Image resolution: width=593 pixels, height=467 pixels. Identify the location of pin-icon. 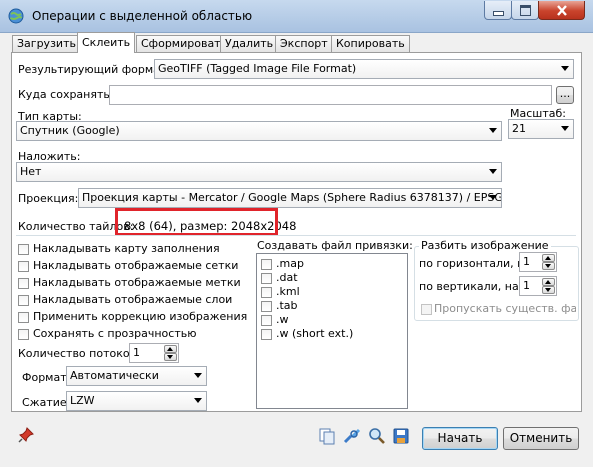
(26, 435).